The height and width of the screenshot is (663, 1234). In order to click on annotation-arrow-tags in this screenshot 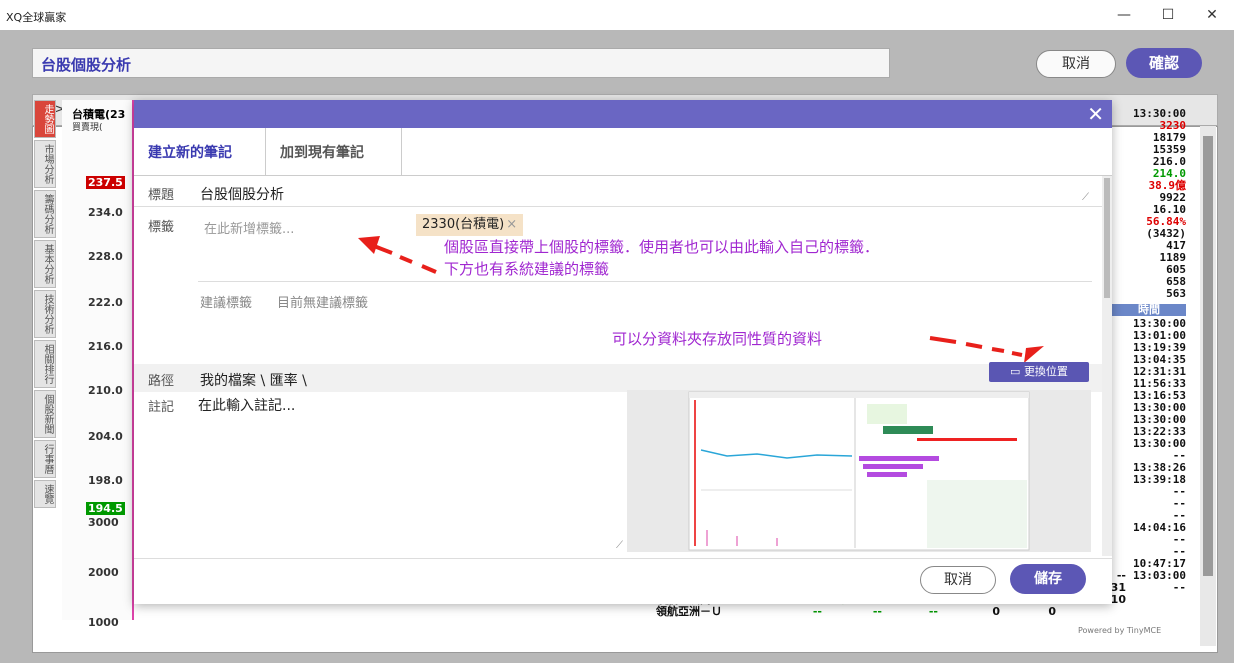, I will do `click(397, 255)`.